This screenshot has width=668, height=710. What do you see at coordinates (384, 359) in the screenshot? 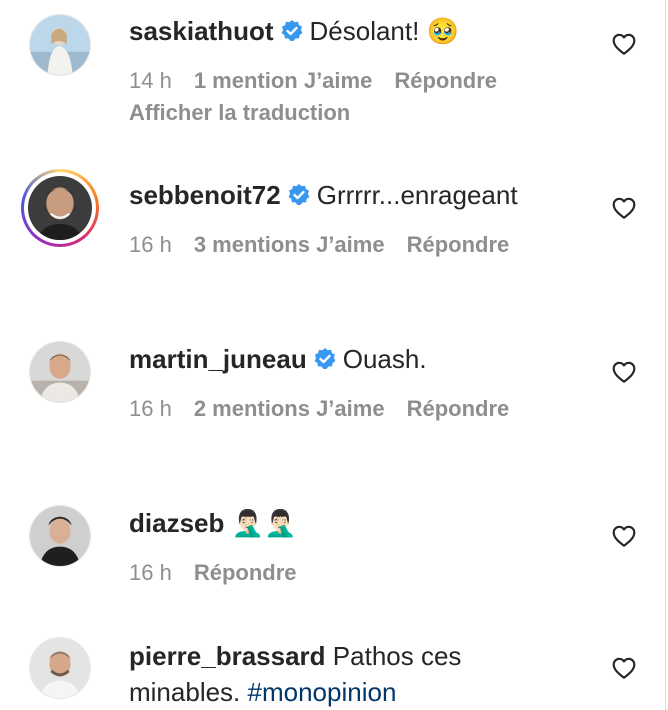
I see `comment-text: Ouash.` at bounding box center [384, 359].